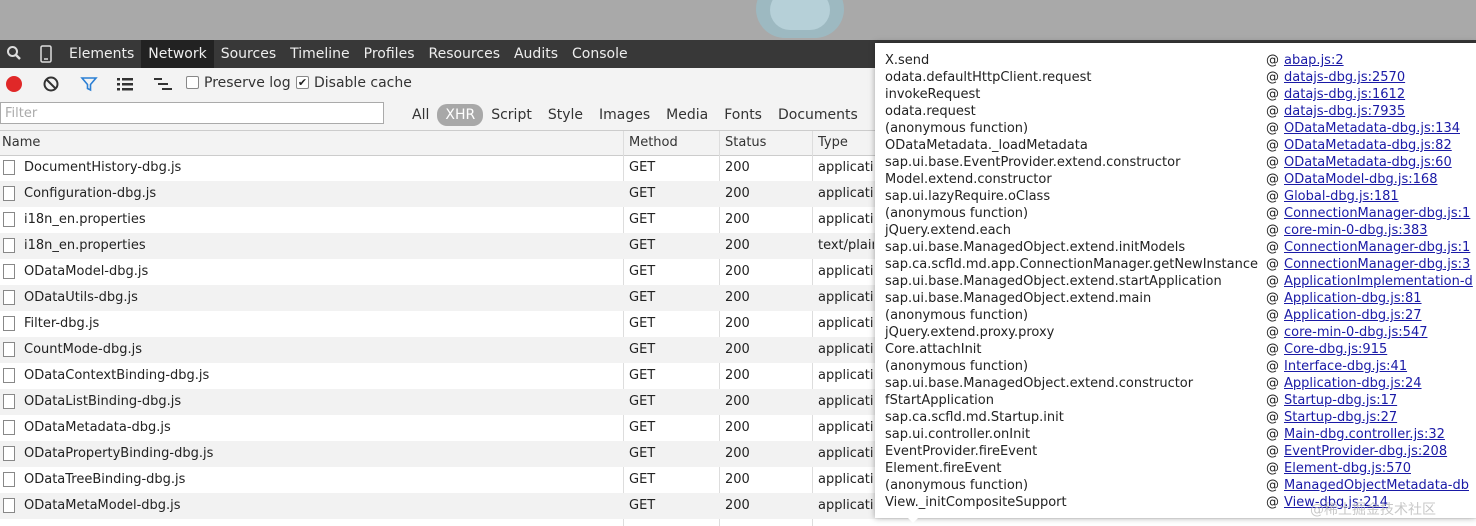  I want to click on frame-source-link: ODataMetadata-dbg.js:134, so click(1372, 128).